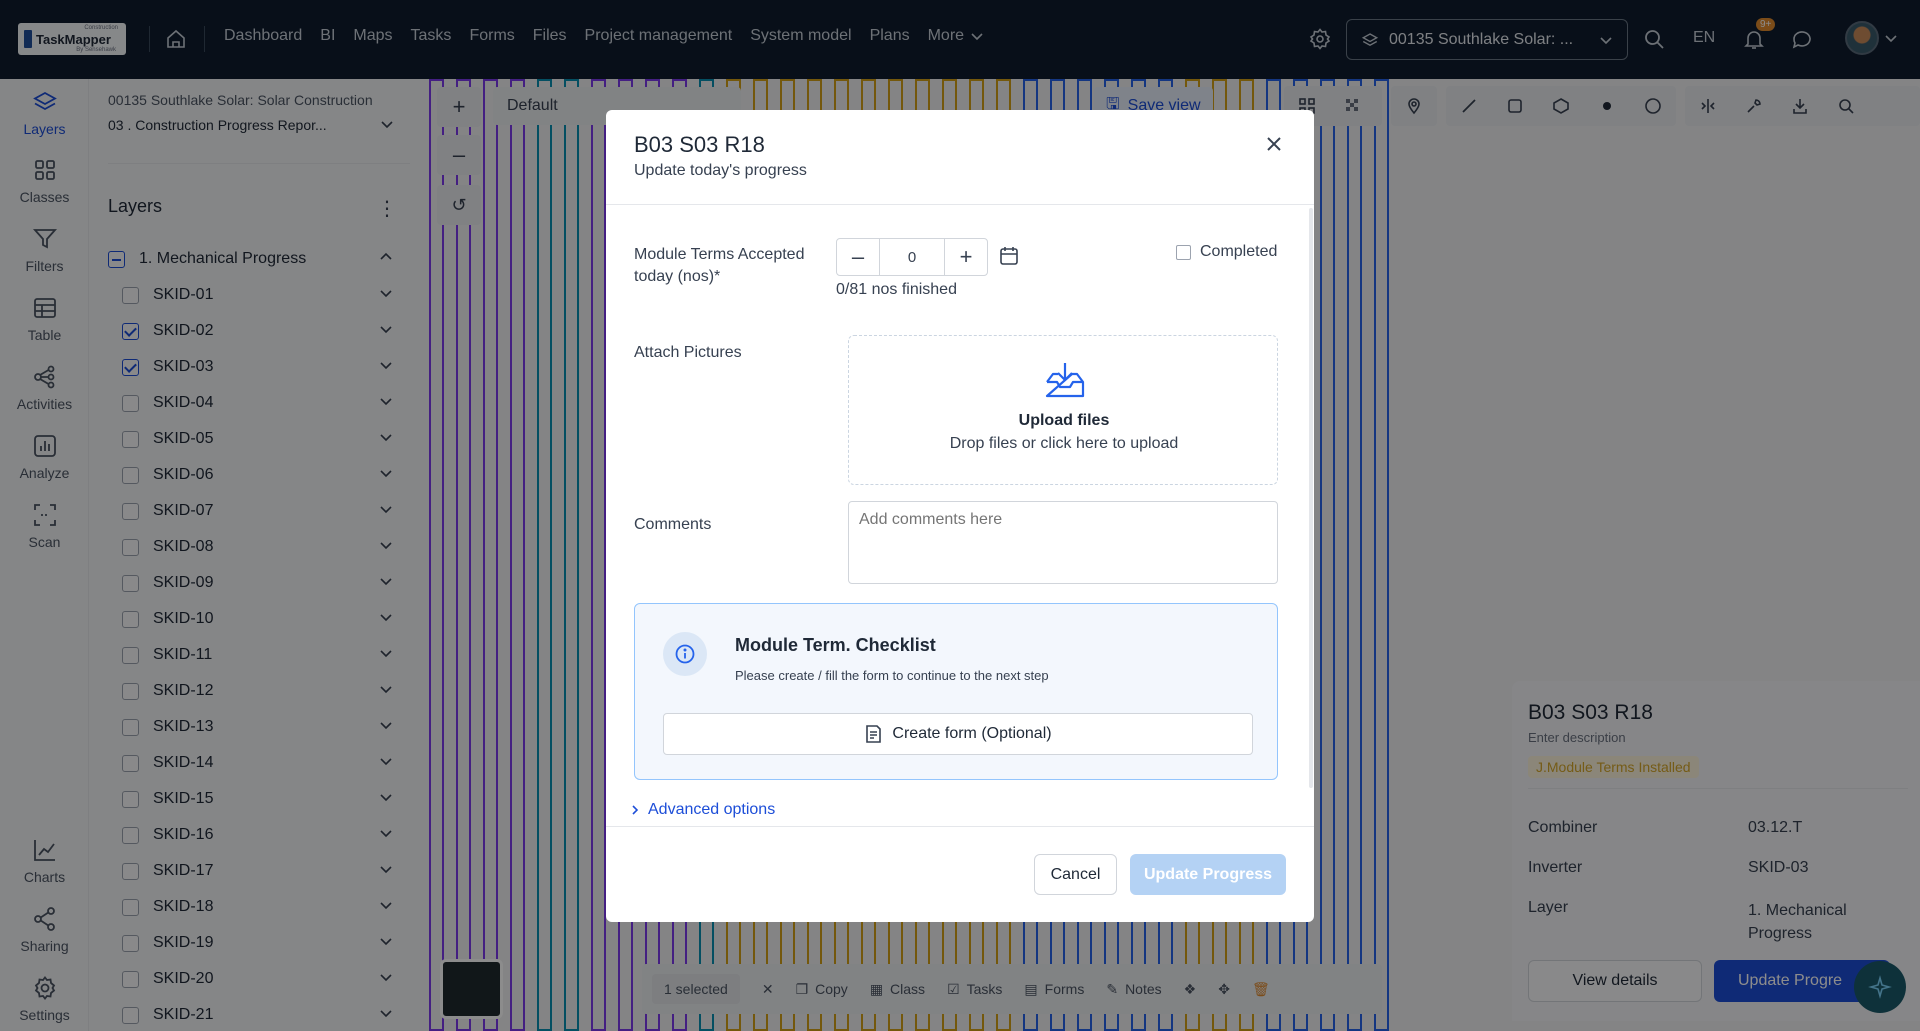 The height and width of the screenshot is (1031, 1920). I want to click on modal-title: B03 S03 R18, so click(699, 144).